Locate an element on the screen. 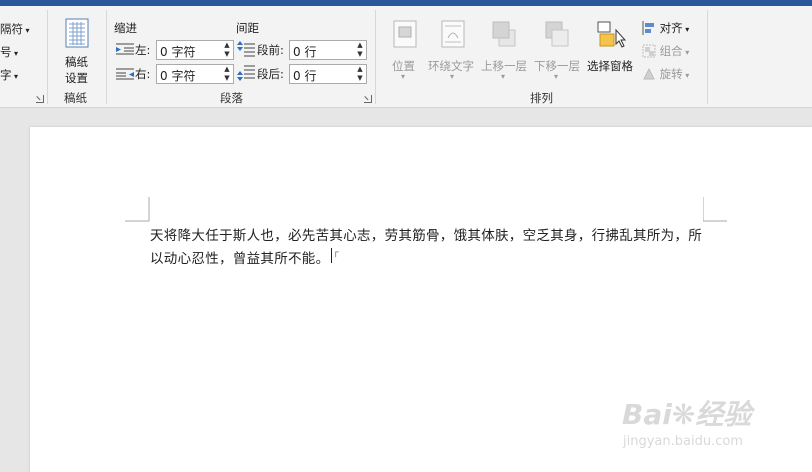 The image size is (812, 472). hyphenation-label: 字 is located at coordinates (6, 75).